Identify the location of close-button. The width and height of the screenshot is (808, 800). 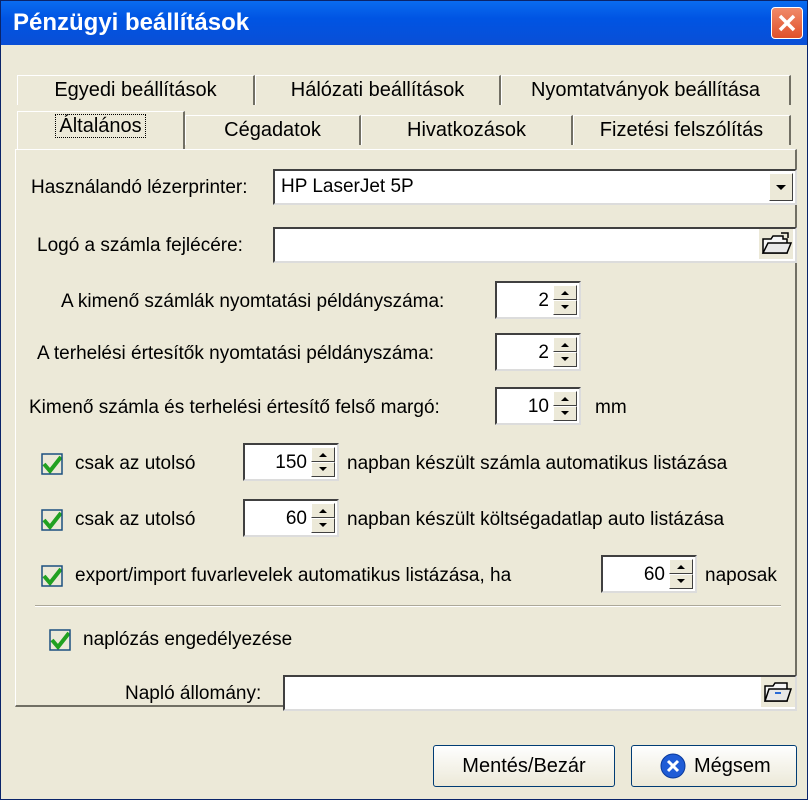
(787, 23).